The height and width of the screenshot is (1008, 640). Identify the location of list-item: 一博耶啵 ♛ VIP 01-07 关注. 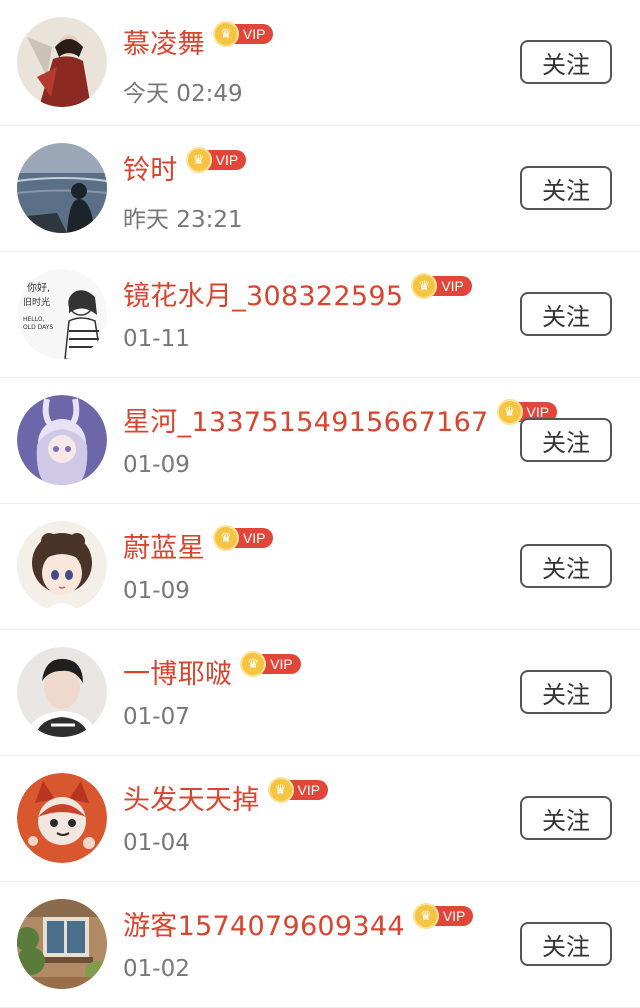
(320, 693).